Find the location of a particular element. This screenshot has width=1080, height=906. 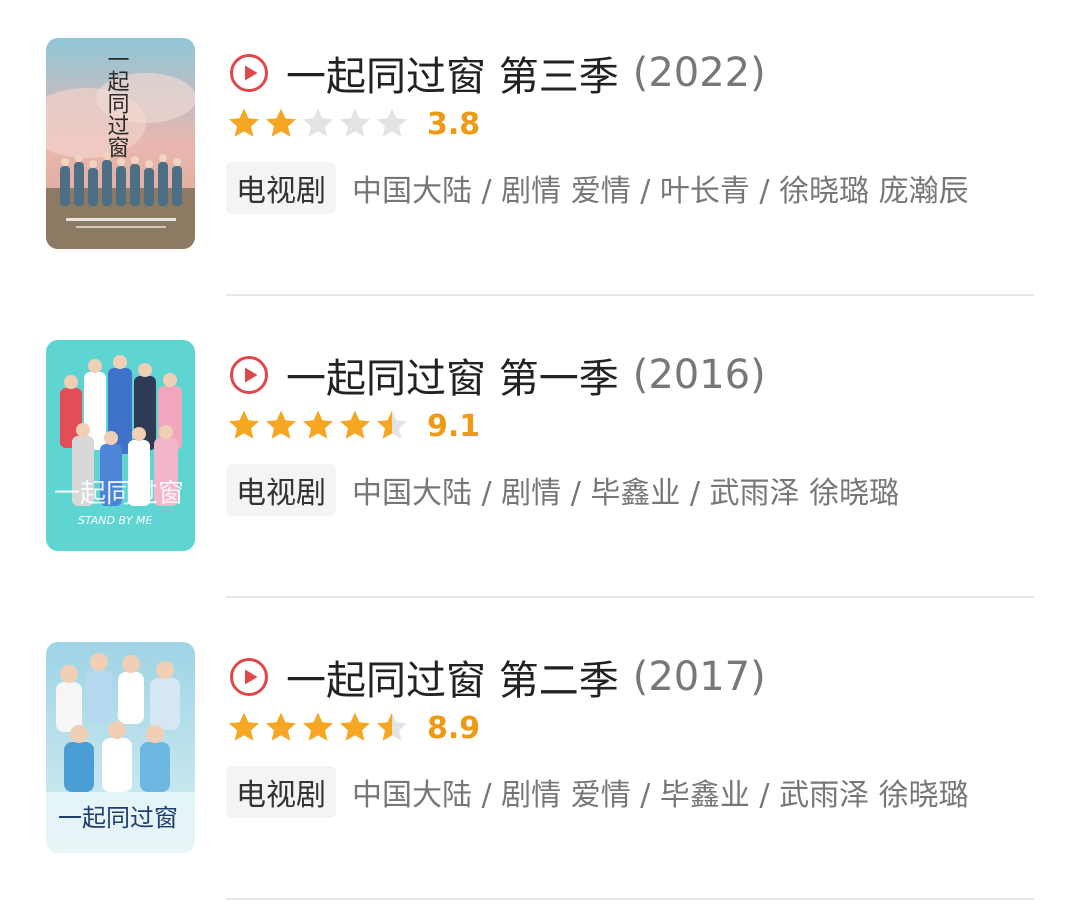

rating-score: 3.8 is located at coordinates (454, 124).